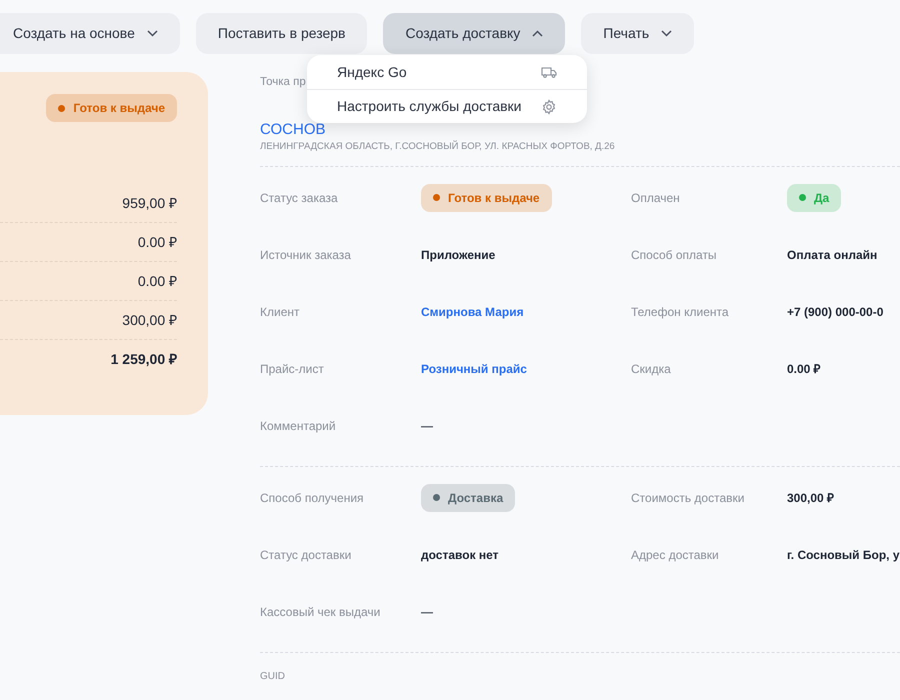  What do you see at coordinates (656, 198) in the screenshot?
I see `field-label: Оплачен` at bounding box center [656, 198].